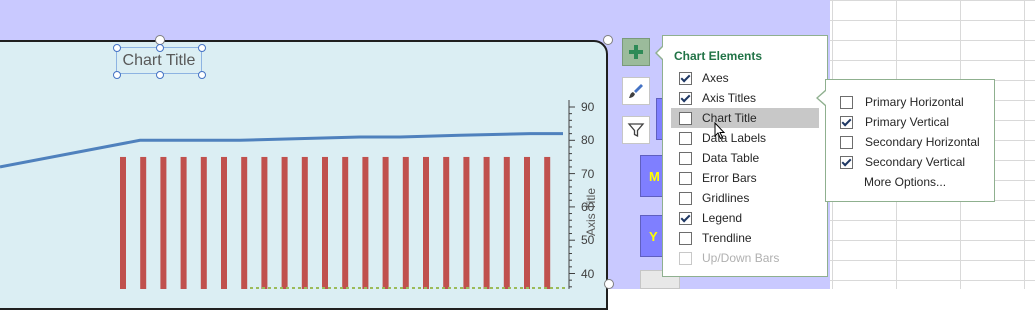 Image resolution: width=1035 pixels, height=310 pixels. I want to click on brush-icon, so click(636, 91).